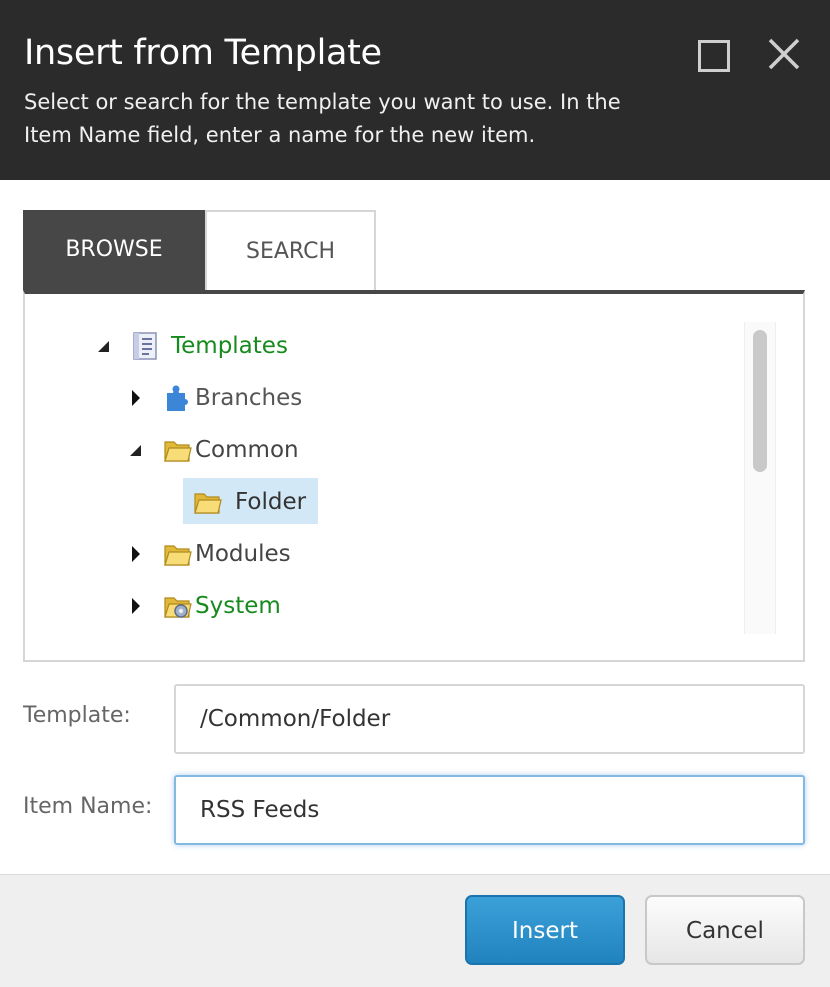 The image size is (830, 987). What do you see at coordinates (88, 806) in the screenshot?
I see `item-name-label: Item Name:` at bounding box center [88, 806].